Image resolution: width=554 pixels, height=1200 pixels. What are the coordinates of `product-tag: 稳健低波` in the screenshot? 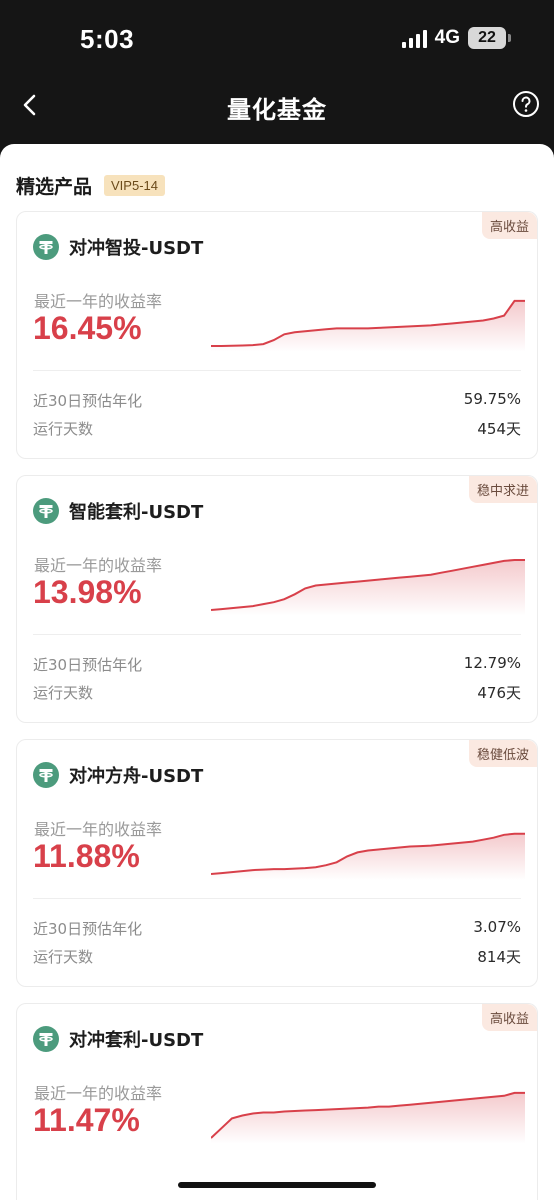 It's located at (502, 753).